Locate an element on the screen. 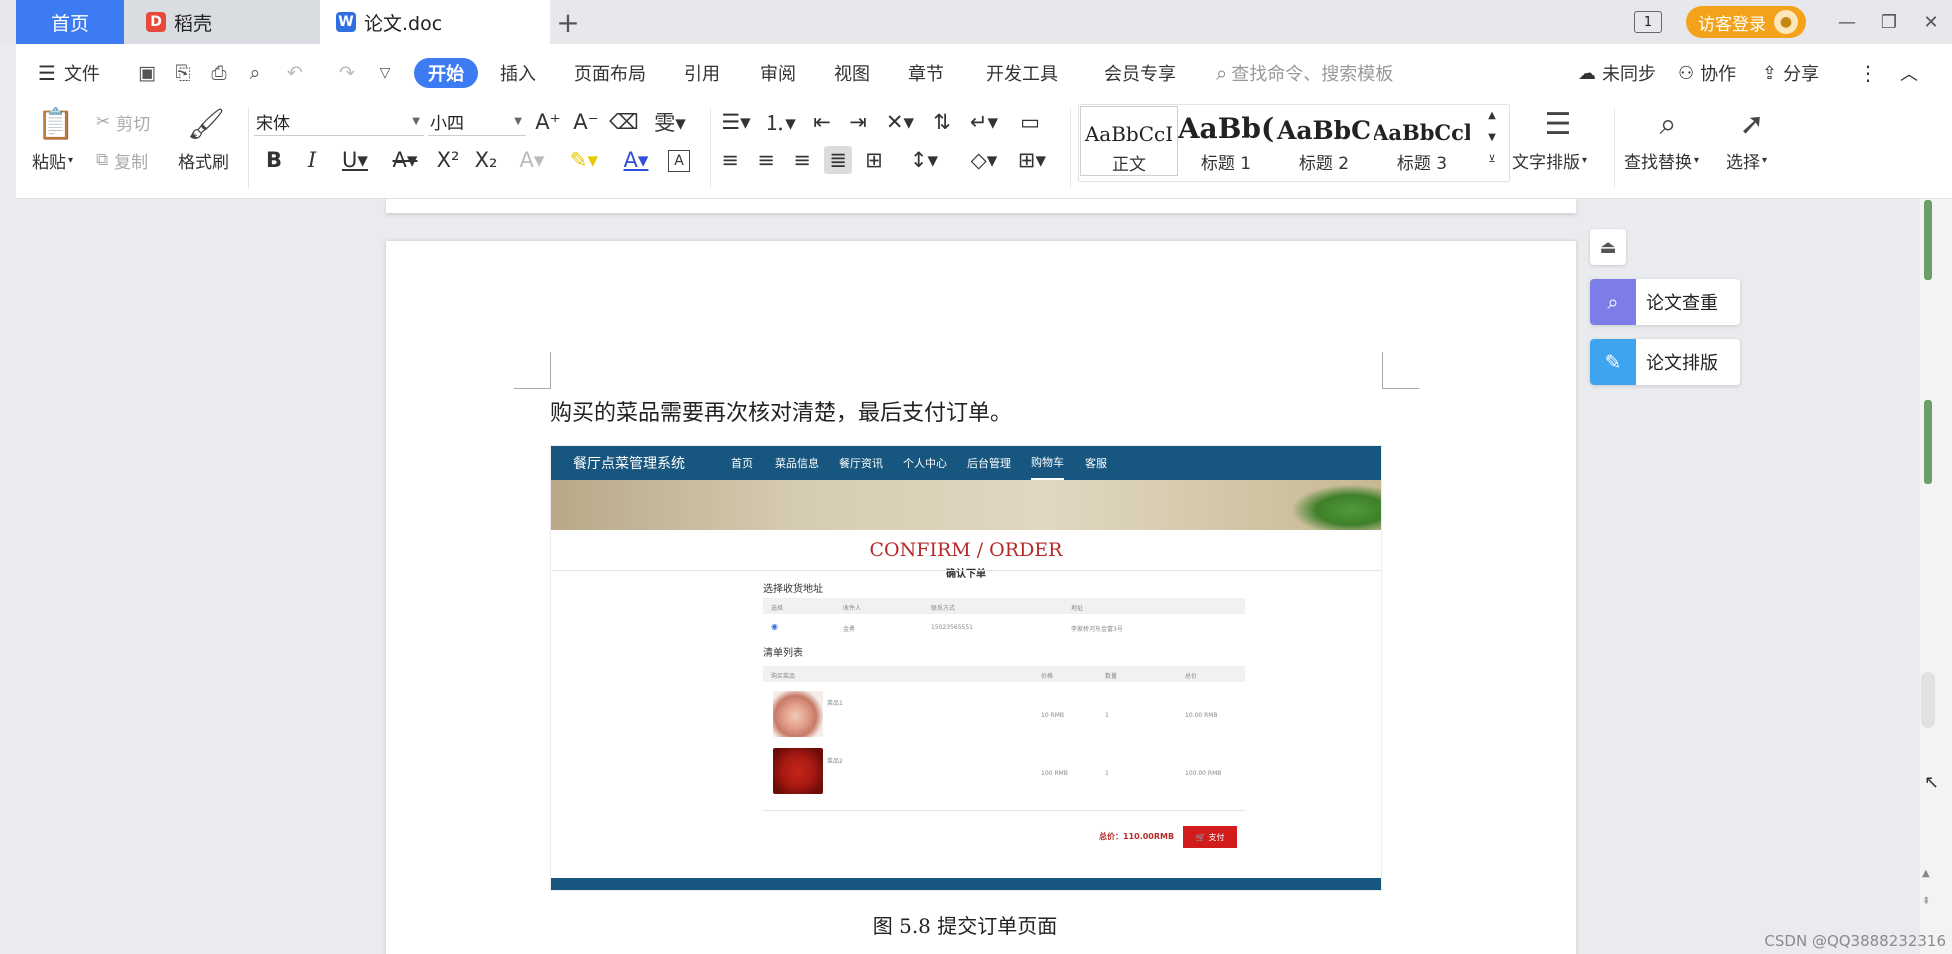 The width and height of the screenshot is (1952, 954). select-button: 选择 ▾ is located at coordinates (1746, 160).